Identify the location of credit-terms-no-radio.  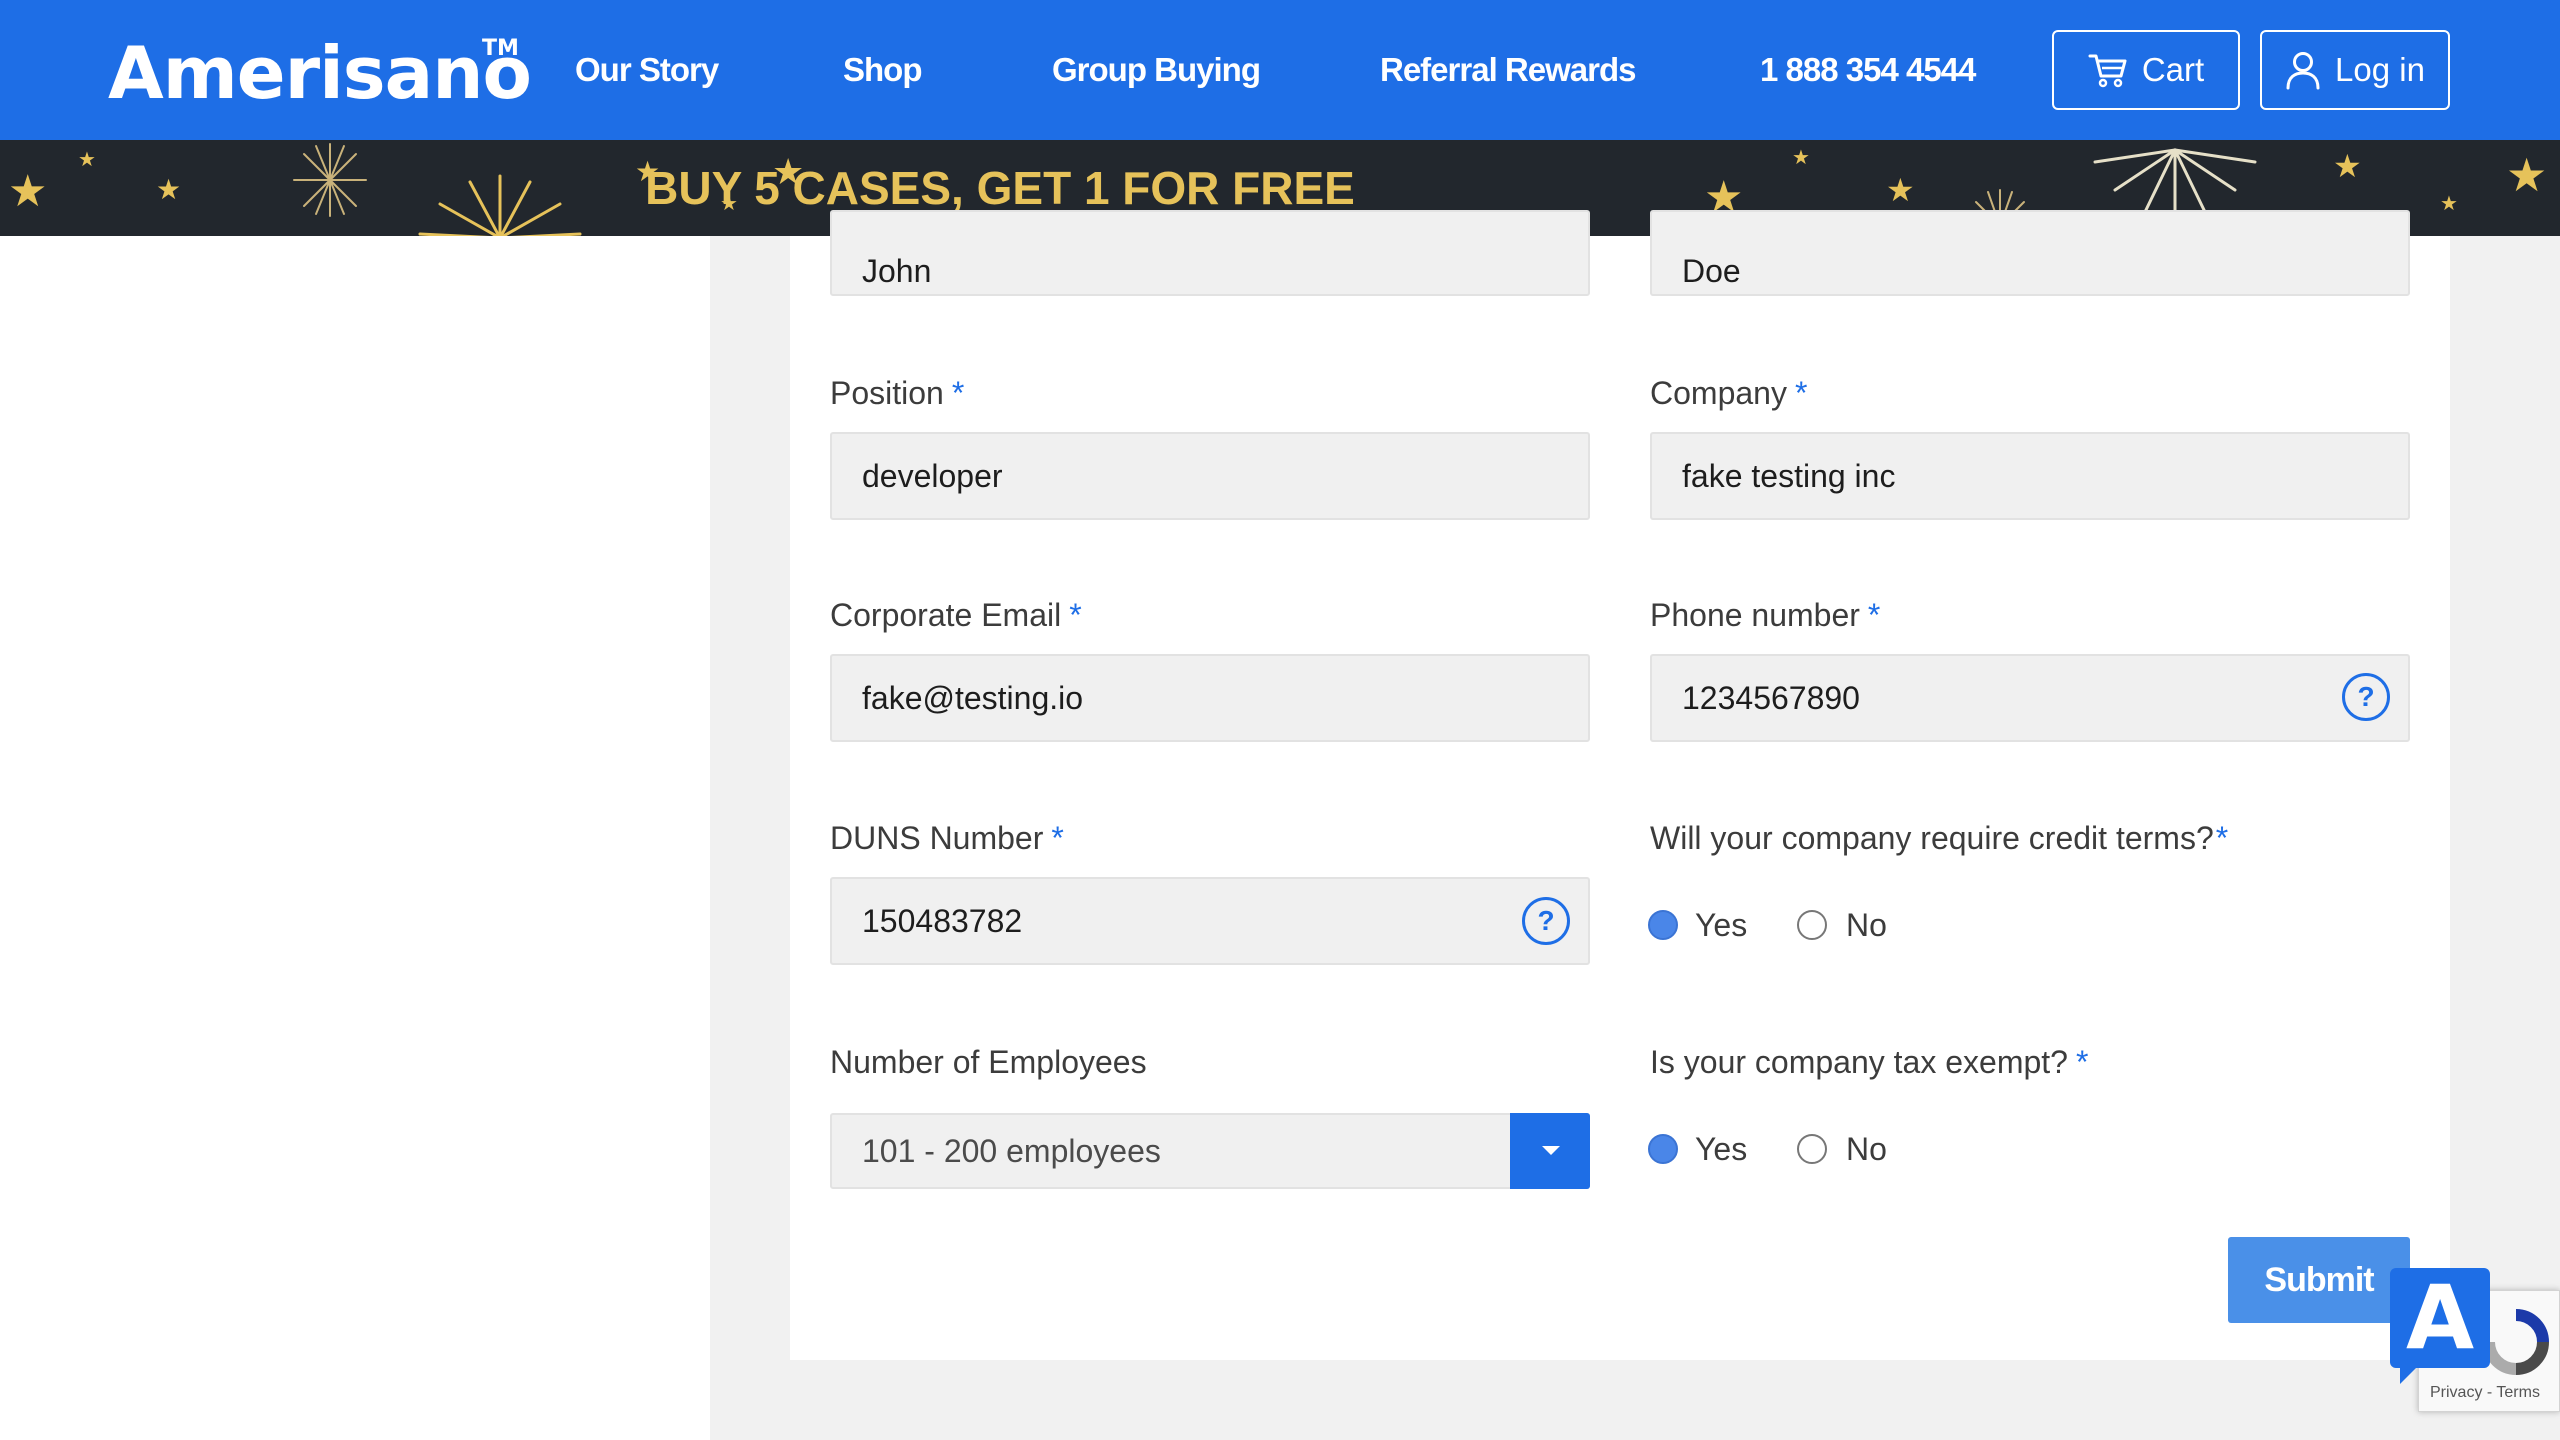
(1812, 925).